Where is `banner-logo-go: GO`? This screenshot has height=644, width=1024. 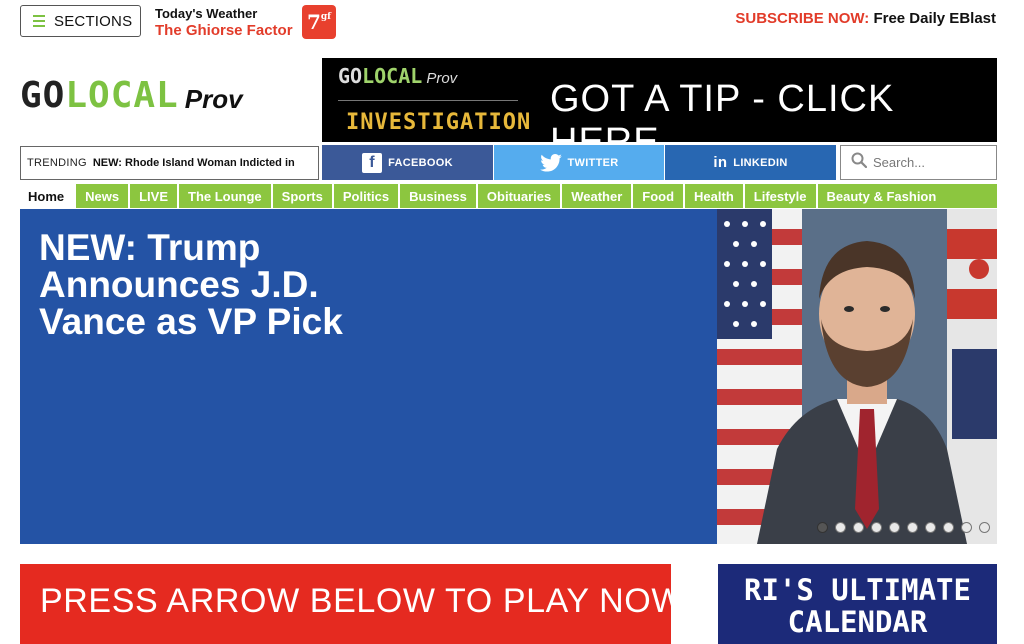
banner-logo-go: GO is located at coordinates (350, 76).